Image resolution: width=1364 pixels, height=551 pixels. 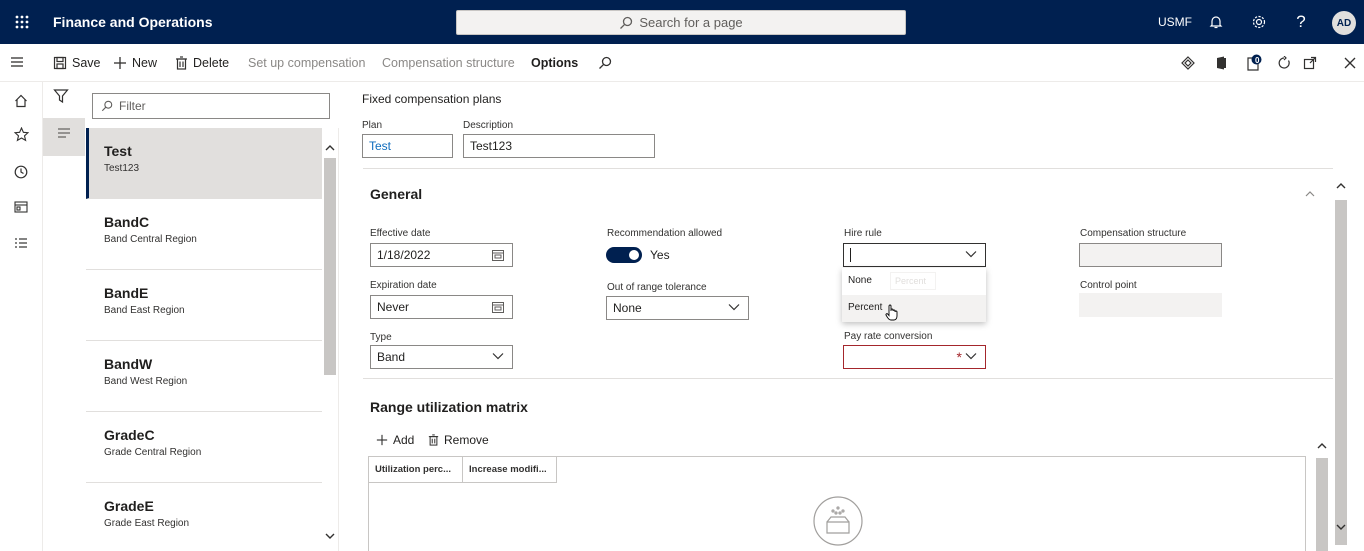 What do you see at coordinates (1108, 285) in the screenshot?
I see `control-point-label: Control point` at bounding box center [1108, 285].